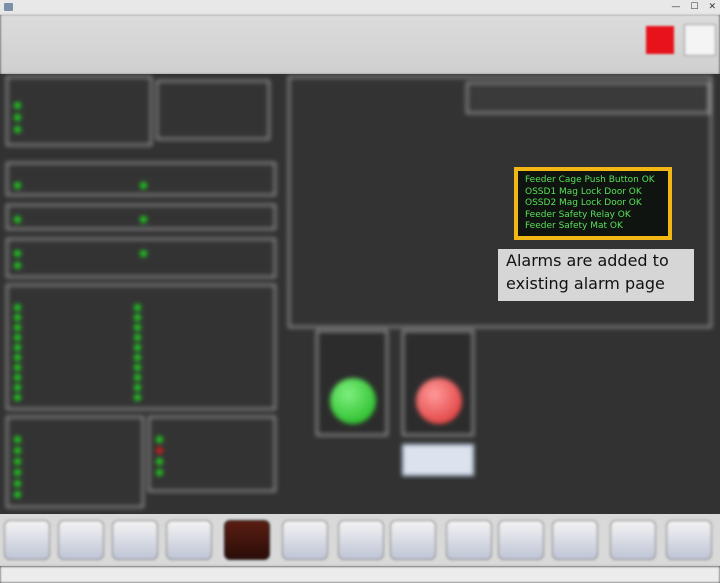  Describe the element at coordinates (675, 7) in the screenshot. I see `minimize-button: —` at that location.